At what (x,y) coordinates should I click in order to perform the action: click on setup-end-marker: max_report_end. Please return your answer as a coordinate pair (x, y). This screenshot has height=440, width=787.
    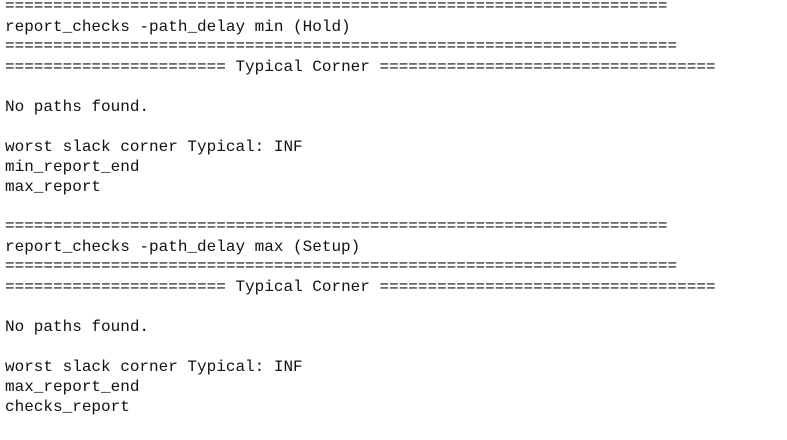
    Looking at the image, I should click on (72, 387).